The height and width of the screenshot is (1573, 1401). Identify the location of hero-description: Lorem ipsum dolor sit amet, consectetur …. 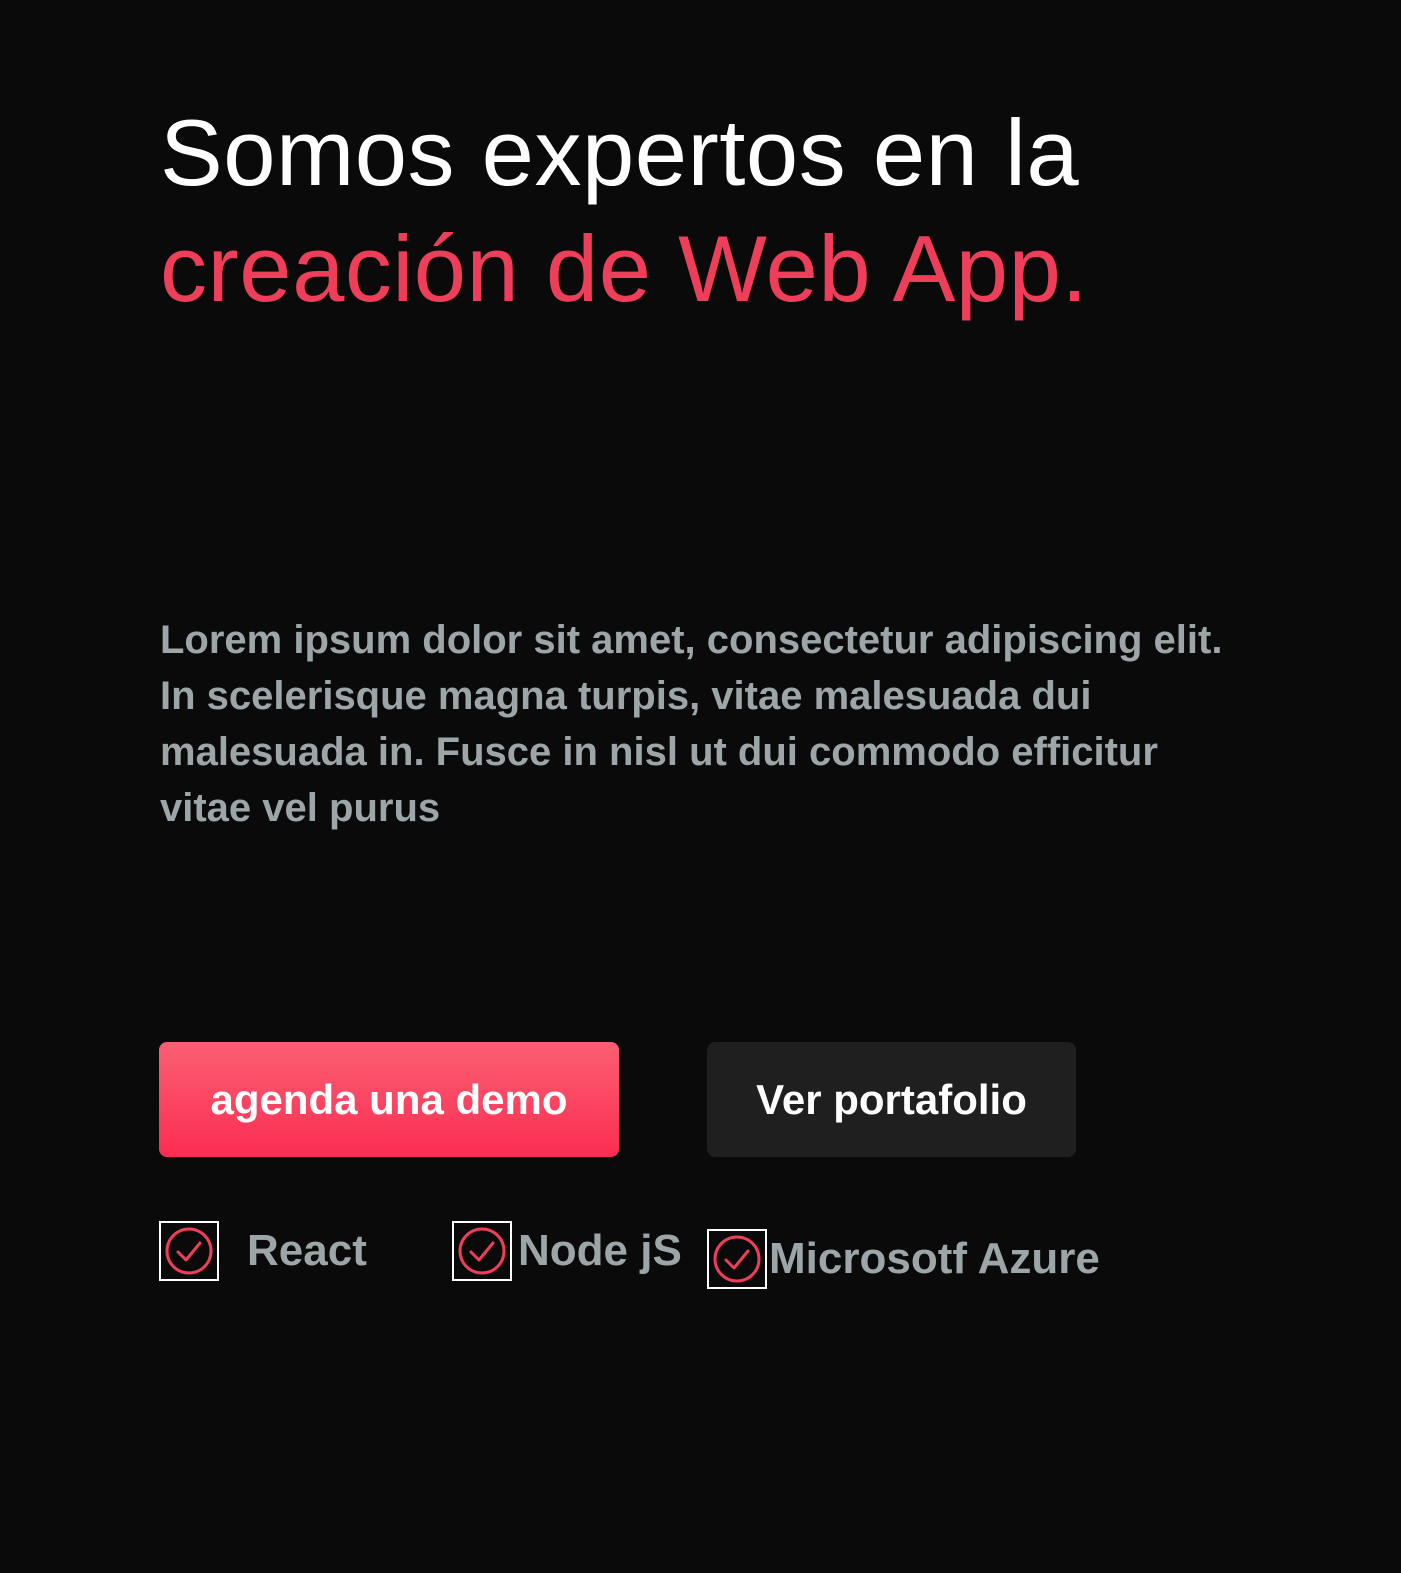
(691, 724).